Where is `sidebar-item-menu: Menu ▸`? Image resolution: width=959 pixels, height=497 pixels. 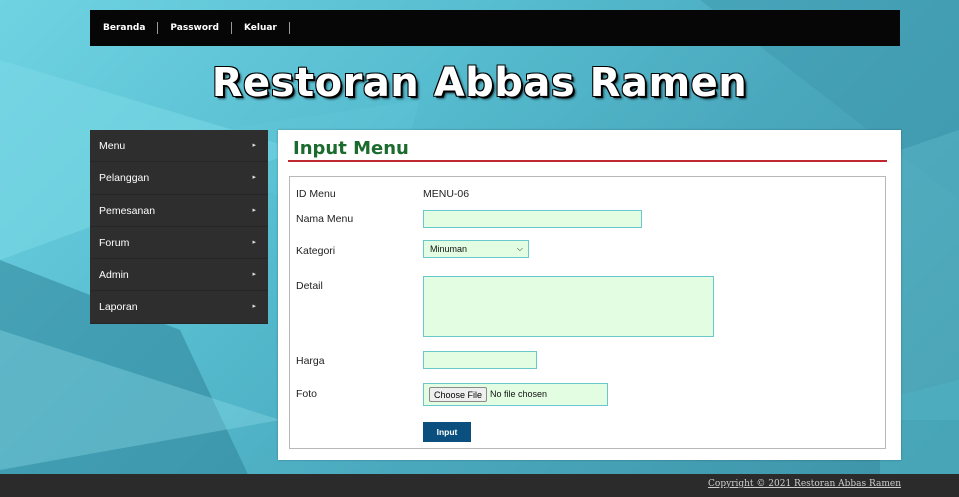 sidebar-item-menu: Menu ▸ is located at coordinates (179, 146).